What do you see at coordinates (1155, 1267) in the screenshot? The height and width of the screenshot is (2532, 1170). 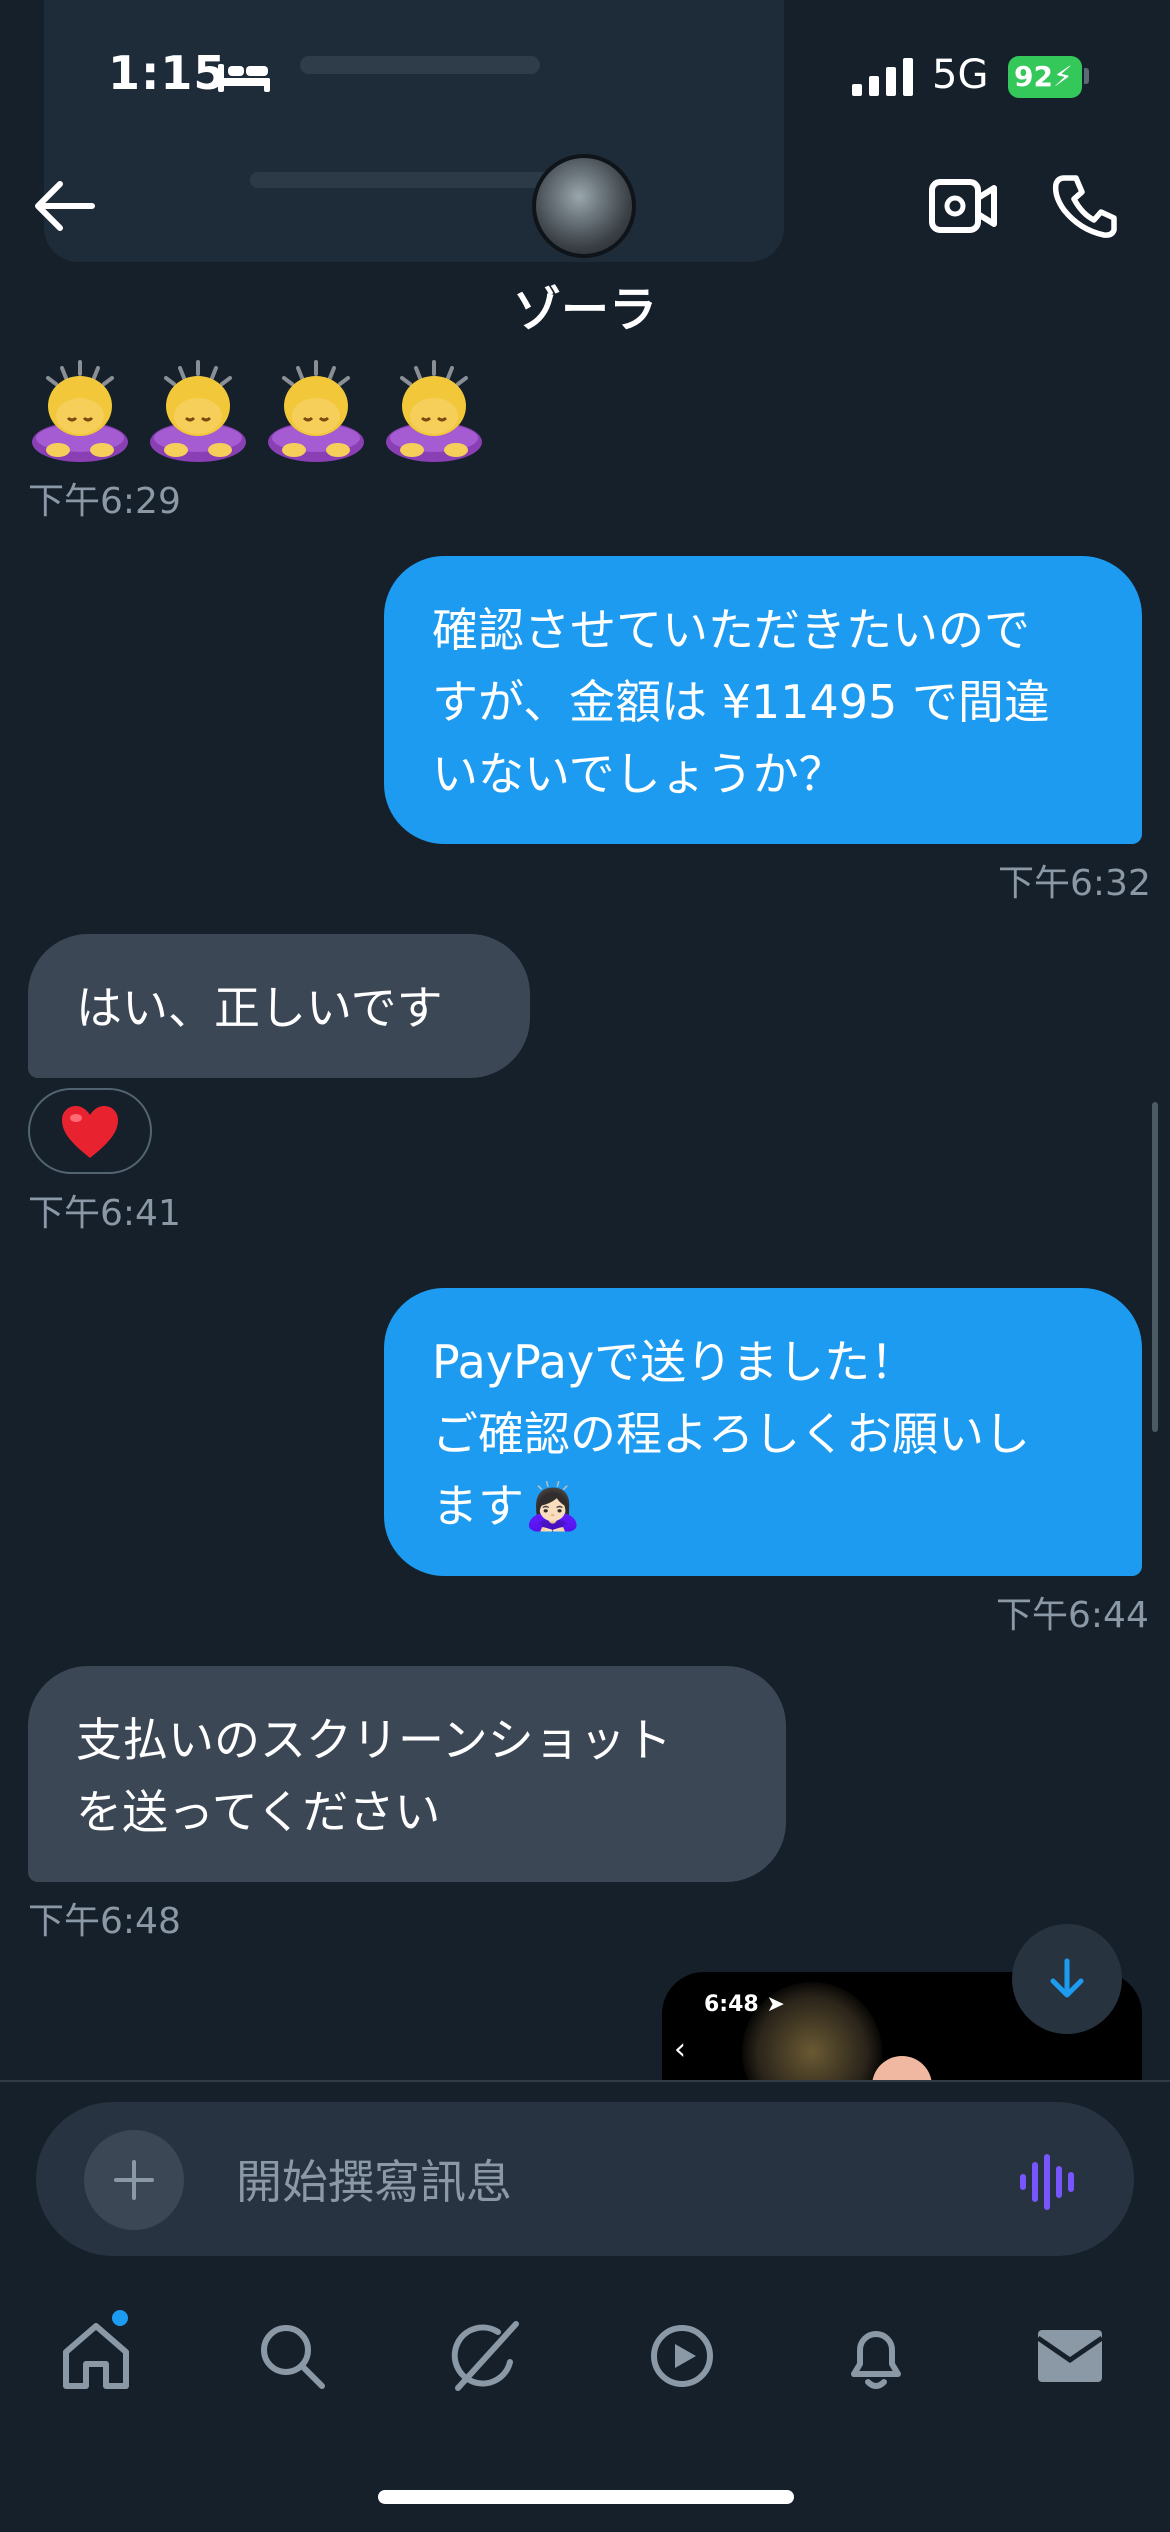 I see `scrollbar` at bounding box center [1155, 1267].